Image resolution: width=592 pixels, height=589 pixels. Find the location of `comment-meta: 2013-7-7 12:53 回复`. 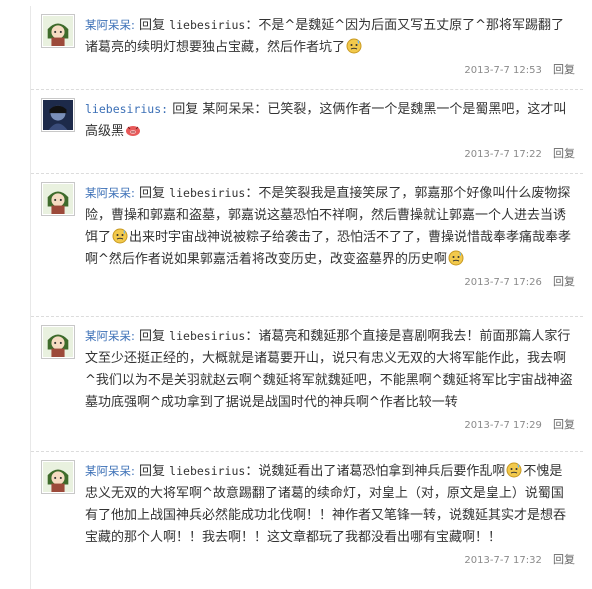

comment-meta: 2013-7-7 12:53 回复 is located at coordinates (330, 70).